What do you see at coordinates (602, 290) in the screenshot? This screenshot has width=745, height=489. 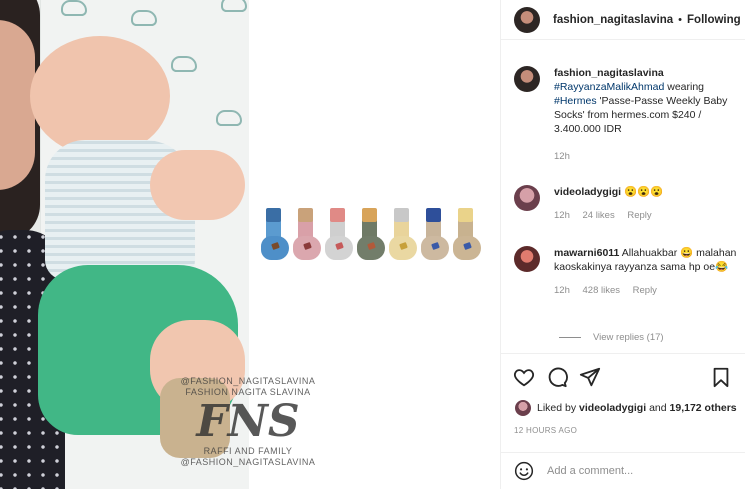 I see `comment-likes: 428 likes` at bounding box center [602, 290].